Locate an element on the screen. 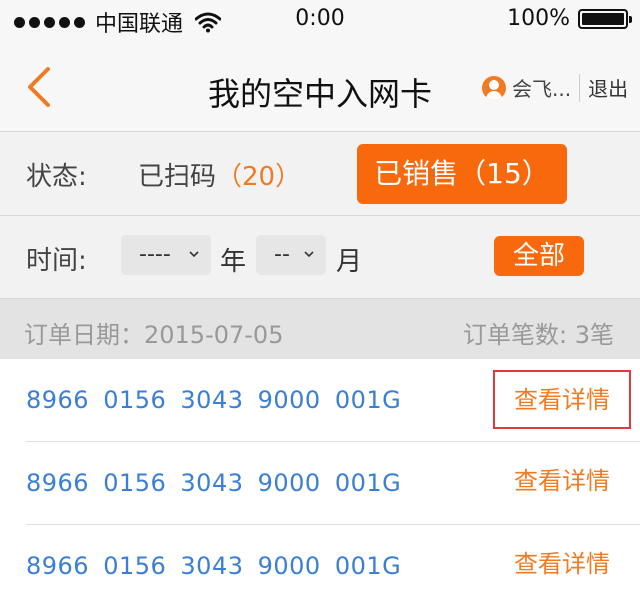 This screenshot has width=640, height=610. month-select: -- is located at coordinates (291, 255).